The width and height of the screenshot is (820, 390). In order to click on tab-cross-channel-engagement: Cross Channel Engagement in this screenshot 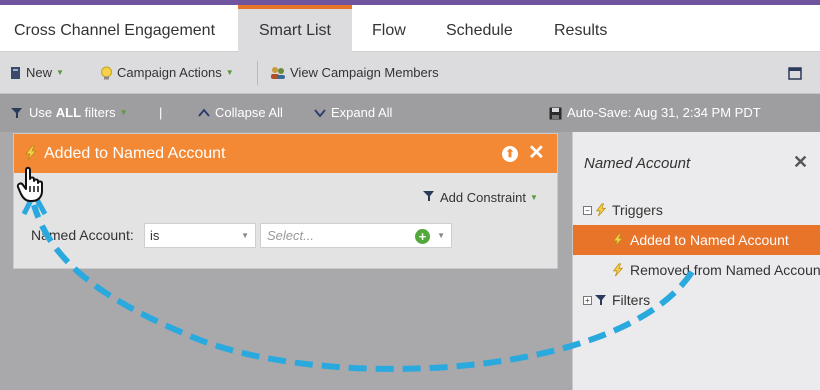, I will do `click(114, 28)`.